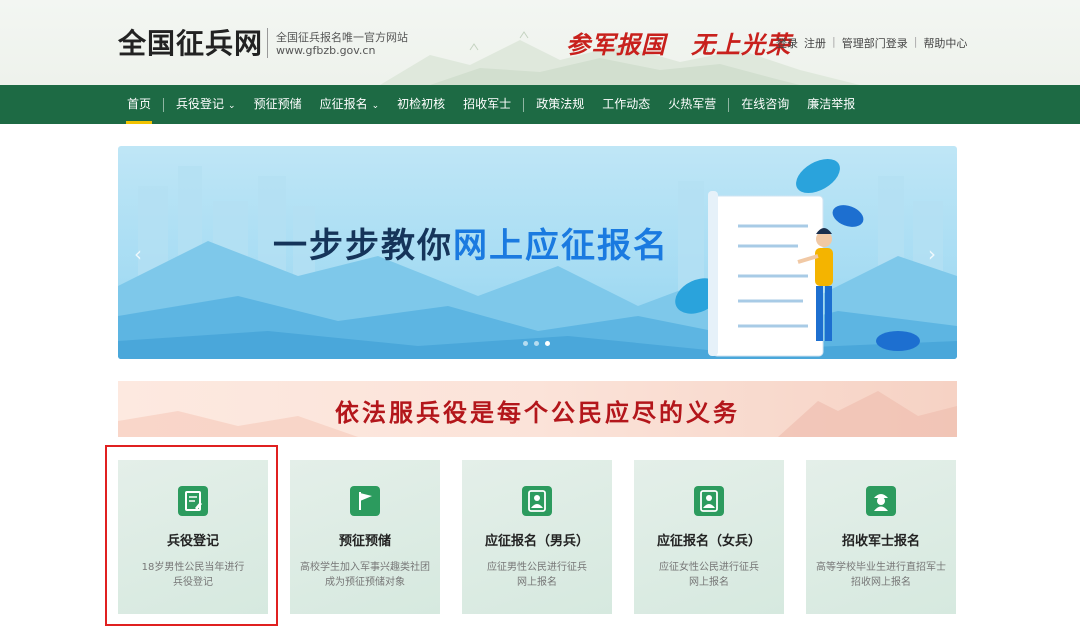  I want to click on card-description: 高等学校毕业生进行直招军士 招收网上报名, so click(881, 575).